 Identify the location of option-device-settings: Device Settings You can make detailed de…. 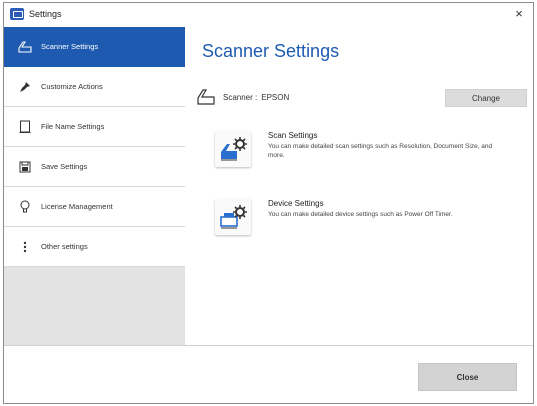
(356, 217).